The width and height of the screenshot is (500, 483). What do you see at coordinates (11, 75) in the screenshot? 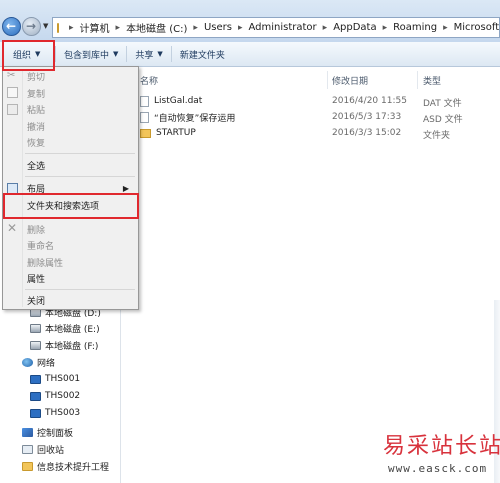
I see `cut-icon: ✂` at bounding box center [11, 75].